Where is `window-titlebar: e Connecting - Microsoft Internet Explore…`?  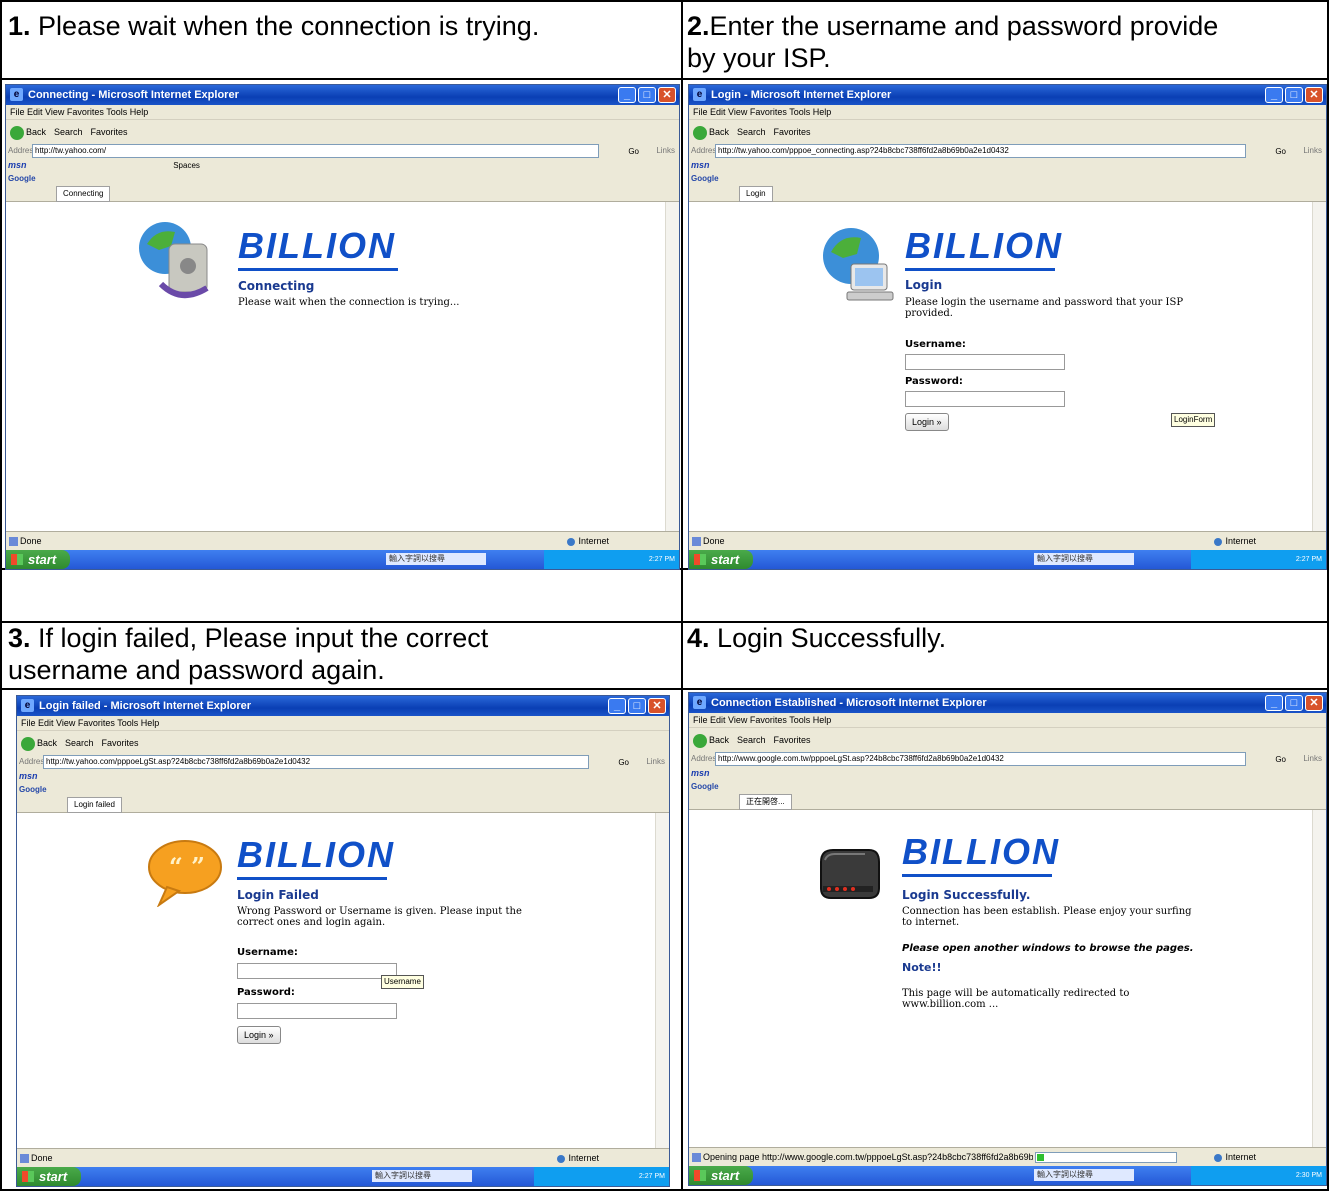
window-titlebar: e Connecting - Microsoft Internet Explore… is located at coordinates (342, 95).